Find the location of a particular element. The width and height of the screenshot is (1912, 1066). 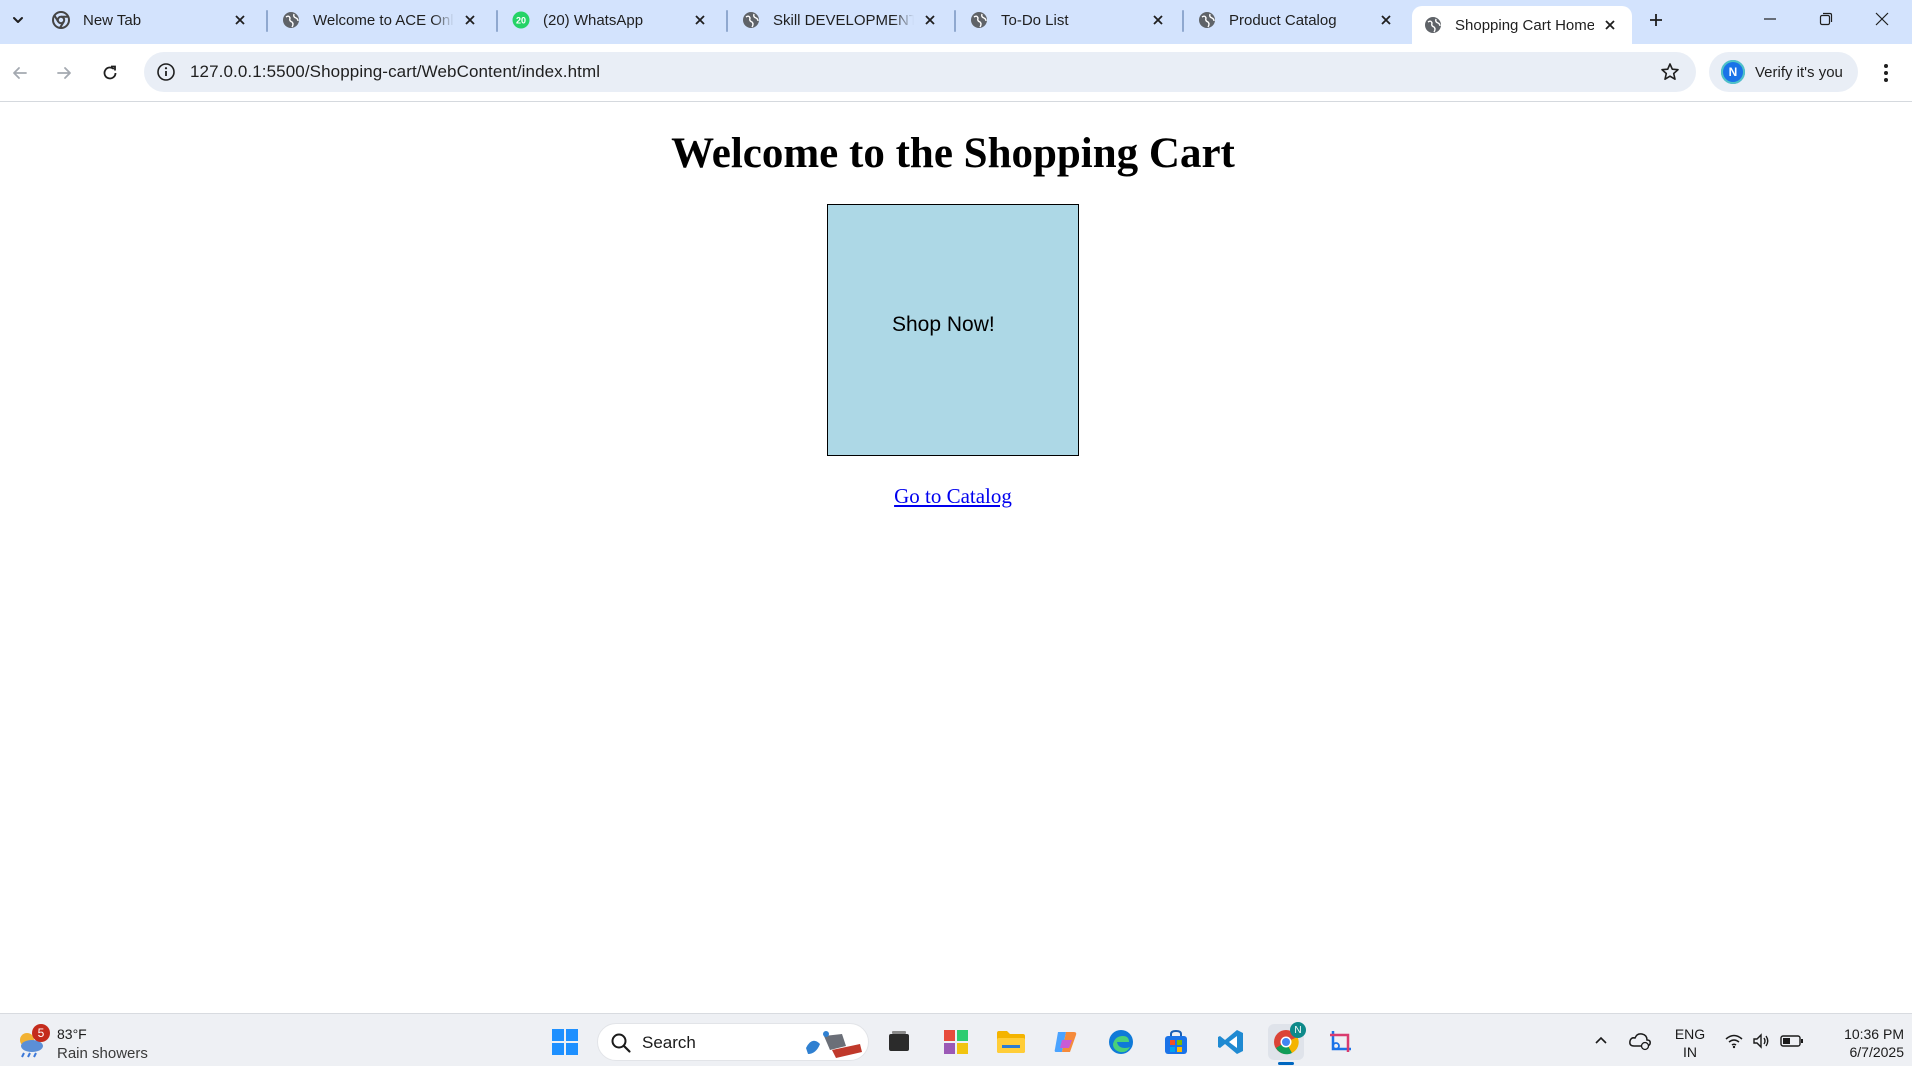

restore-icon is located at coordinates (1826, 19).